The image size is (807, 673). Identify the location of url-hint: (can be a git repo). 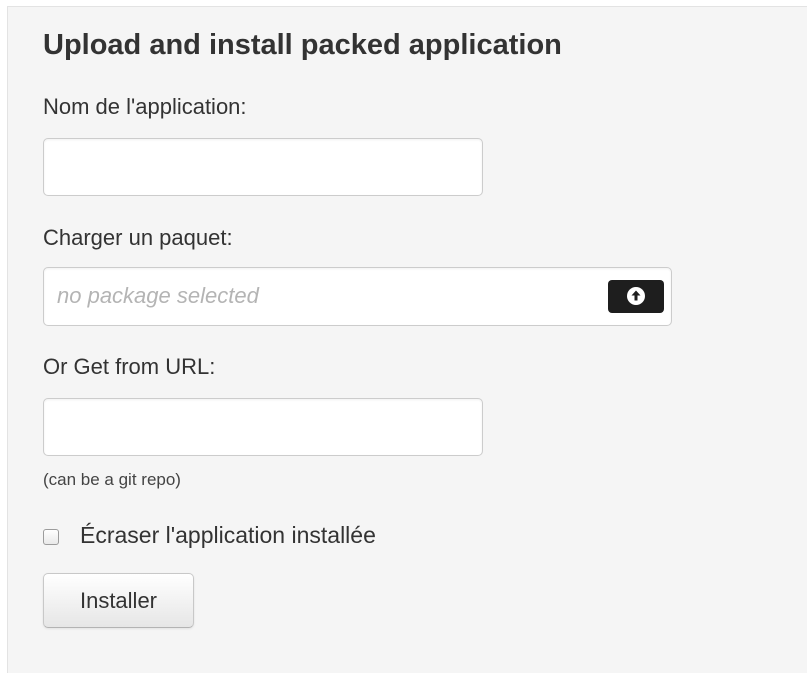
(112, 479).